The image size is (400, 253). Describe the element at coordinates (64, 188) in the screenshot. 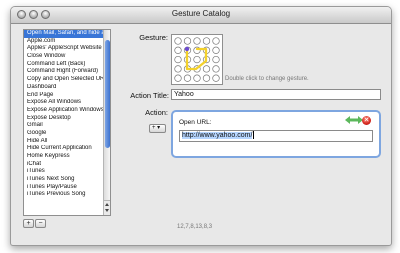

I see `list-item: iTunes Play/Pause` at that location.